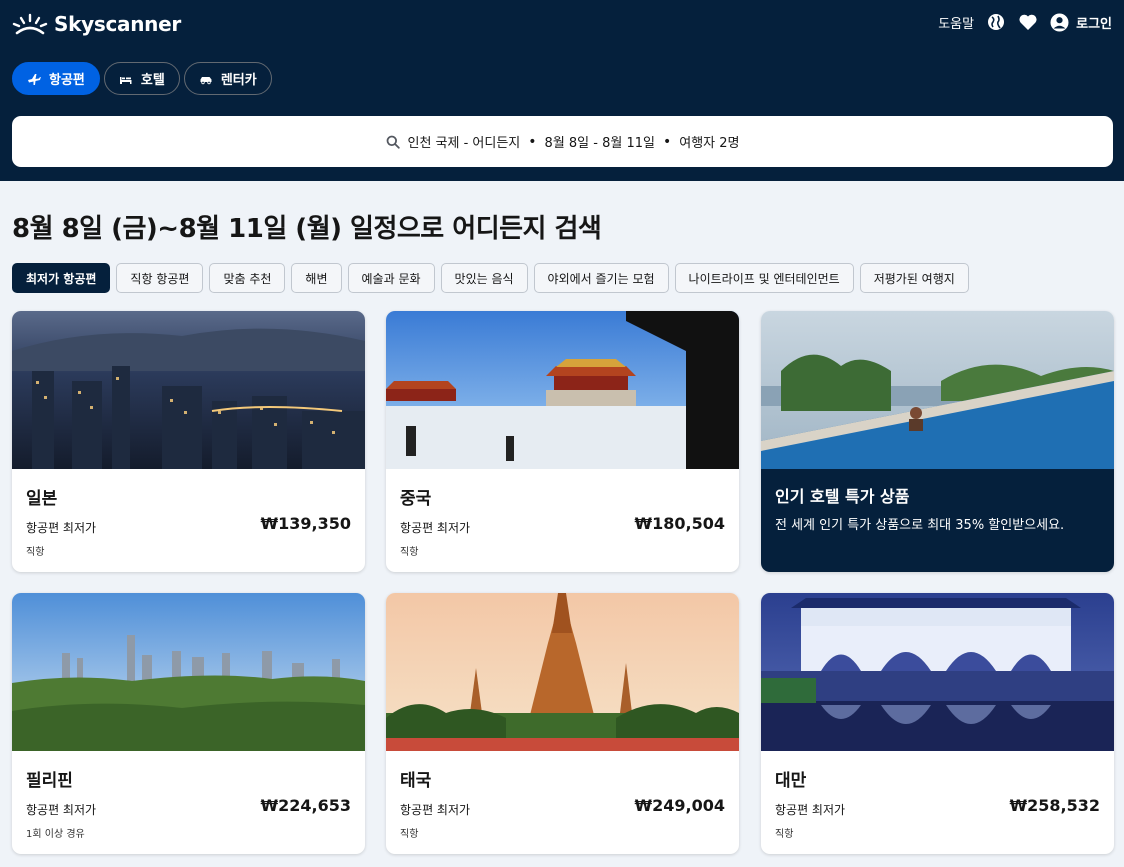  I want to click on tab-hotels: 호텔, so click(141, 78).